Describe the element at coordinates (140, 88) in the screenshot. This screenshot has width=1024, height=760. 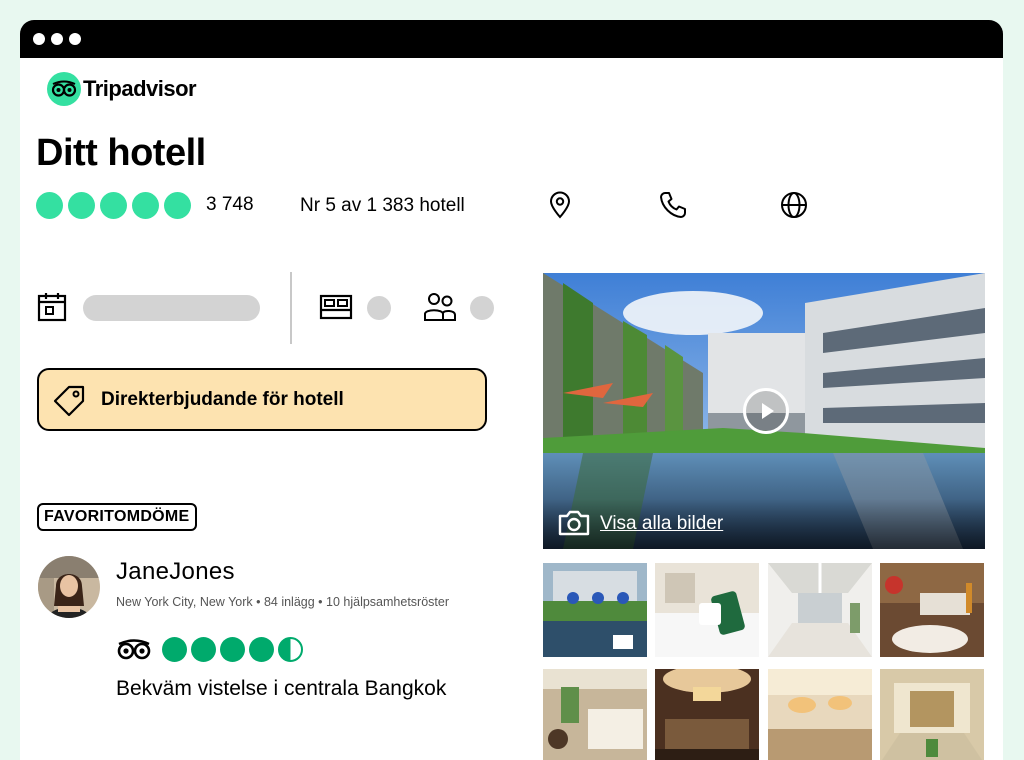
I see `brand-name: Tripadvisor` at that location.